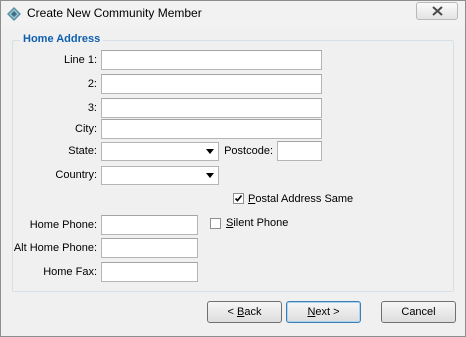 This screenshot has width=466, height=337. I want to click on line2-label: 2:, so click(92, 84).